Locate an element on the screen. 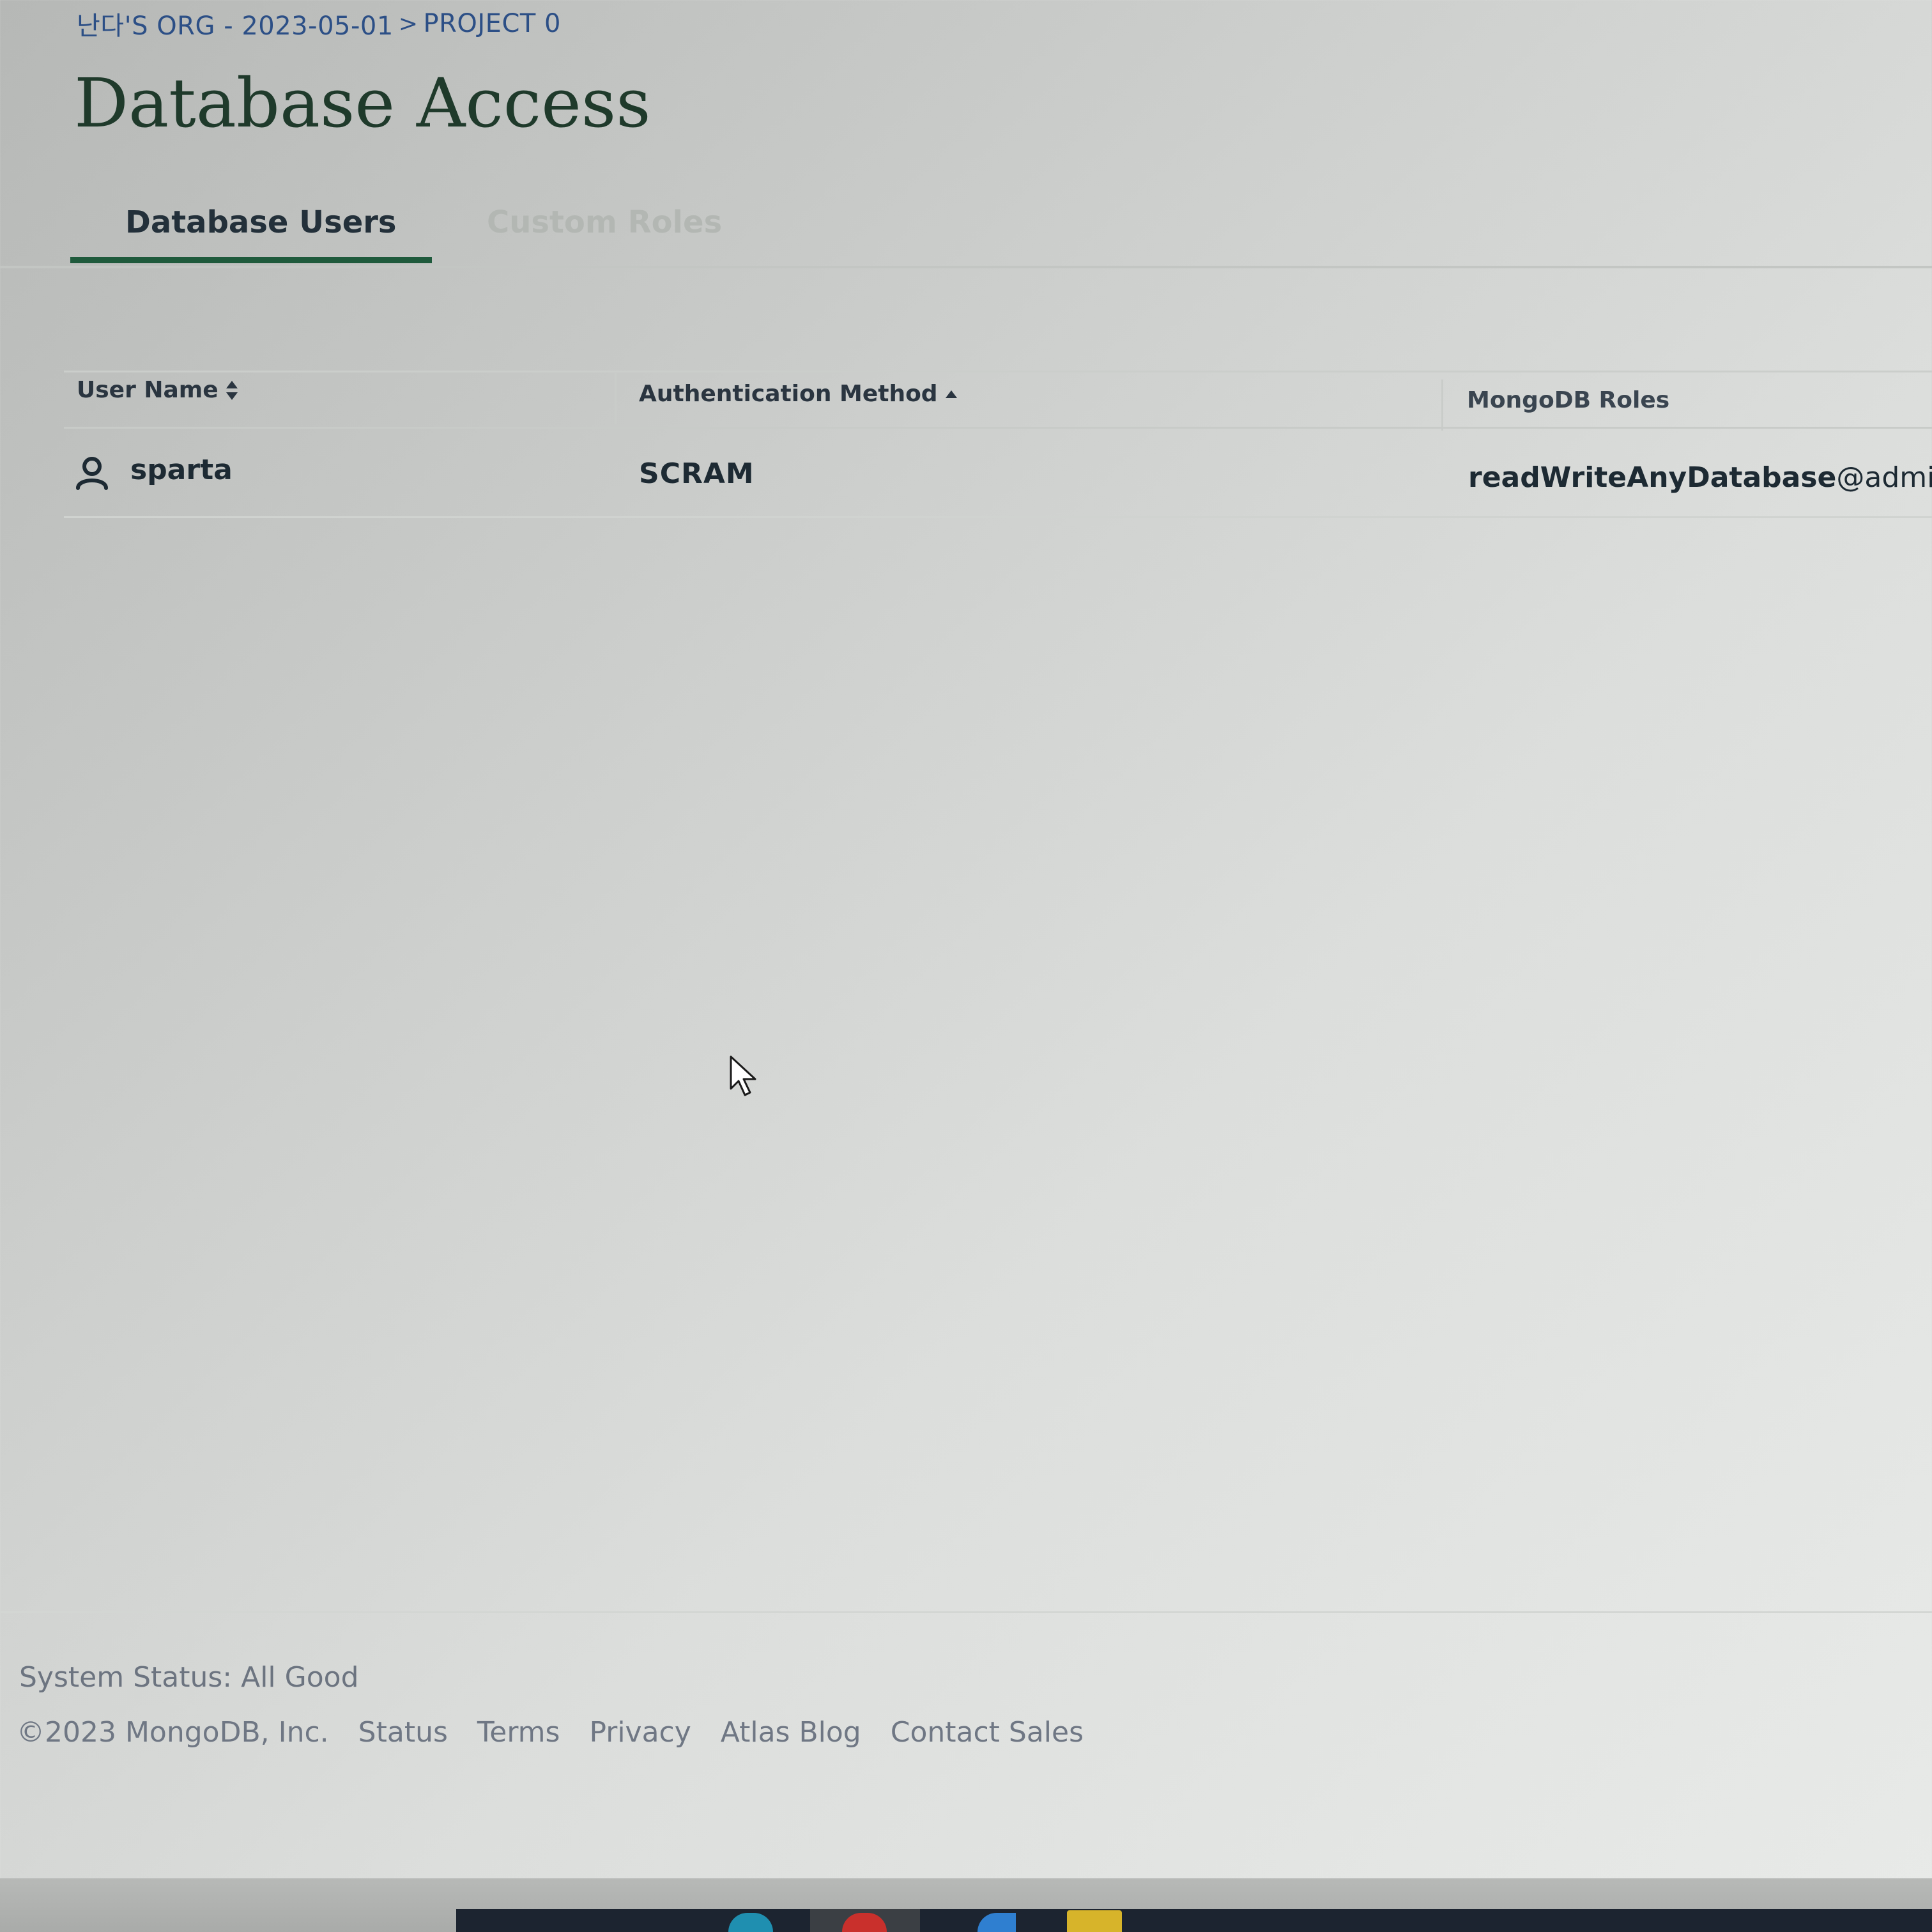 This screenshot has height=1932, width=1932. tabs-divider is located at coordinates (966, 267).